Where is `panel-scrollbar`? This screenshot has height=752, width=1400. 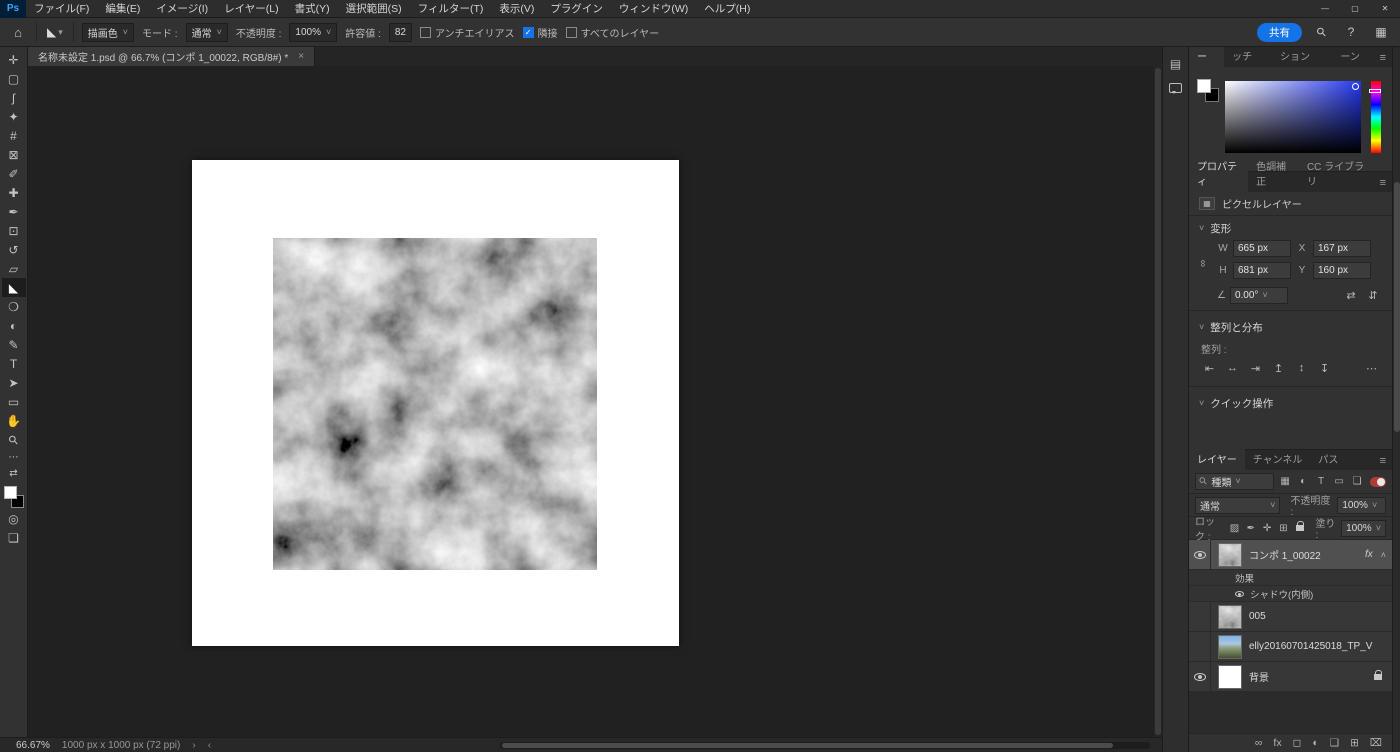
panel-scrollbar is located at coordinates (1396, 399).